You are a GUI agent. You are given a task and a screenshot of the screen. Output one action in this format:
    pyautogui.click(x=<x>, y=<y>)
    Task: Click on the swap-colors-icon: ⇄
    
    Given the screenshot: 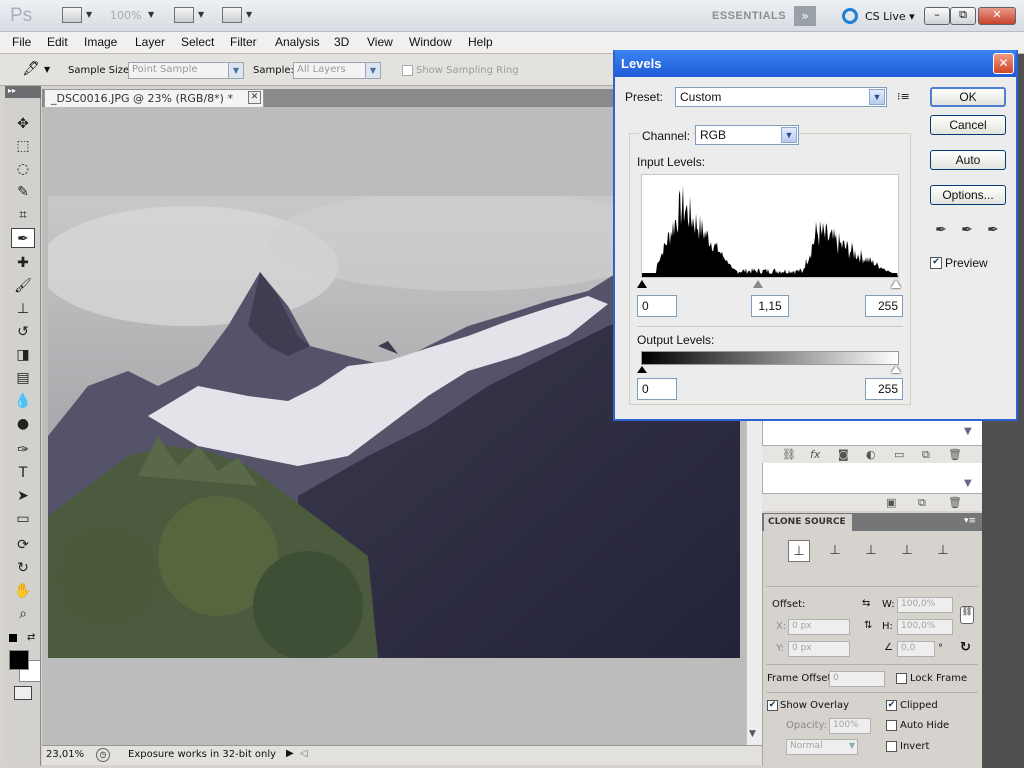 What is the action you would take?
    pyautogui.click(x=31, y=637)
    